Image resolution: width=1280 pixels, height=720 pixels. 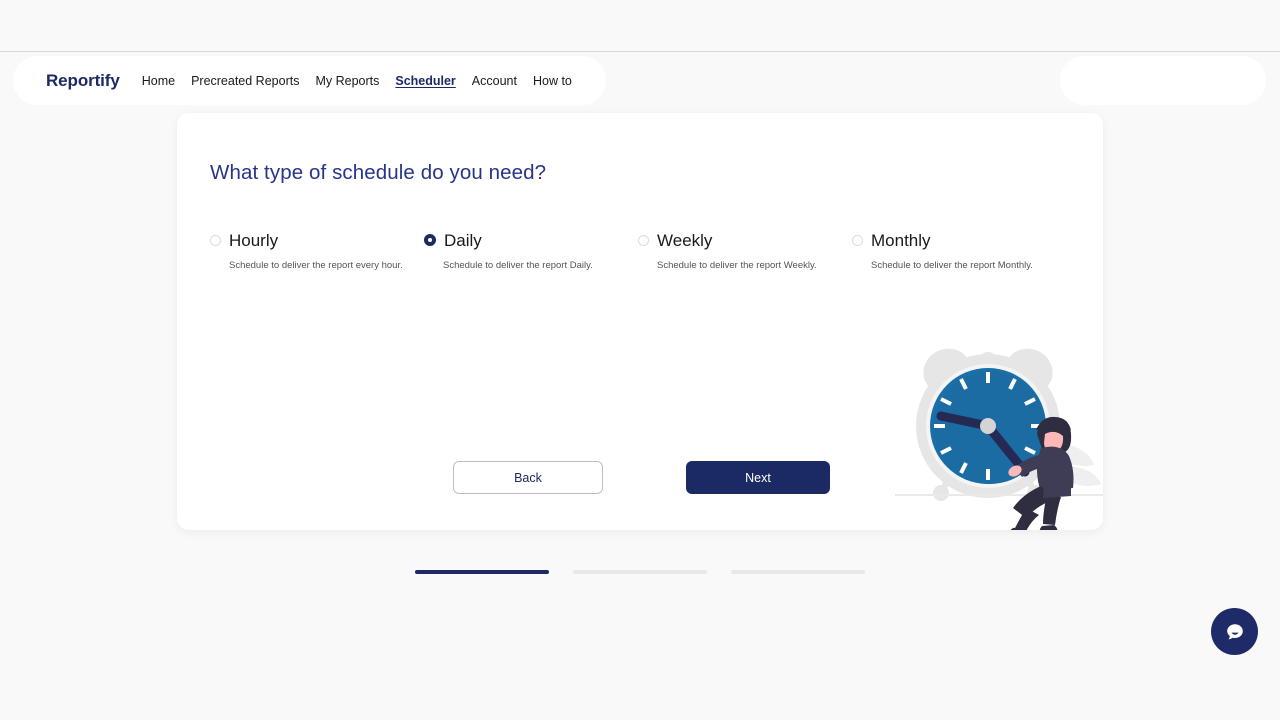 I want to click on chat-bubble-icon, so click(x=1234, y=631).